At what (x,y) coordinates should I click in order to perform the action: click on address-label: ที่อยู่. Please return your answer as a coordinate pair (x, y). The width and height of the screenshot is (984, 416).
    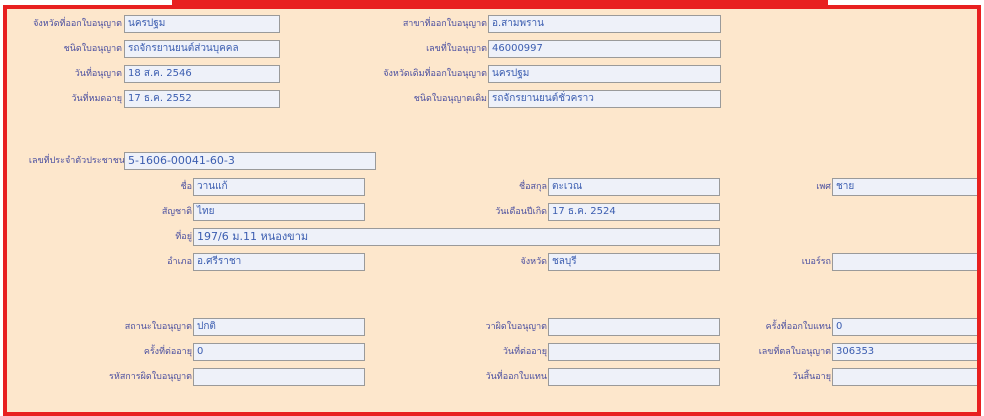
    Looking at the image, I should click on (183, 237).